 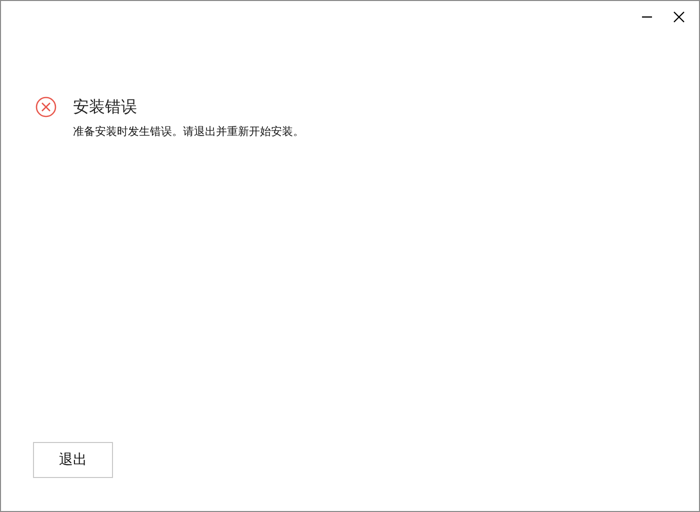 What do you see at coordinates (679, 17) in the screenshot?
I see `close-icon` at bounding box center [679, 17].